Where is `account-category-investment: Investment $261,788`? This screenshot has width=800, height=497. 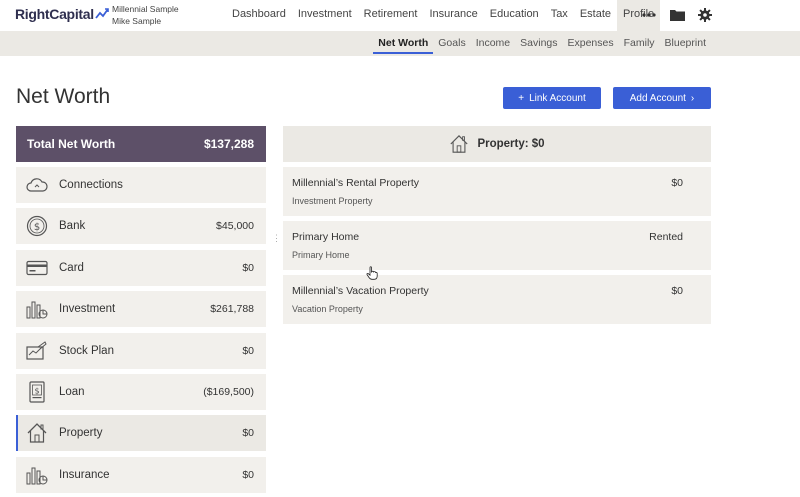
account-category-investment: Investment $261,788 is located at coordinates (141, 309).